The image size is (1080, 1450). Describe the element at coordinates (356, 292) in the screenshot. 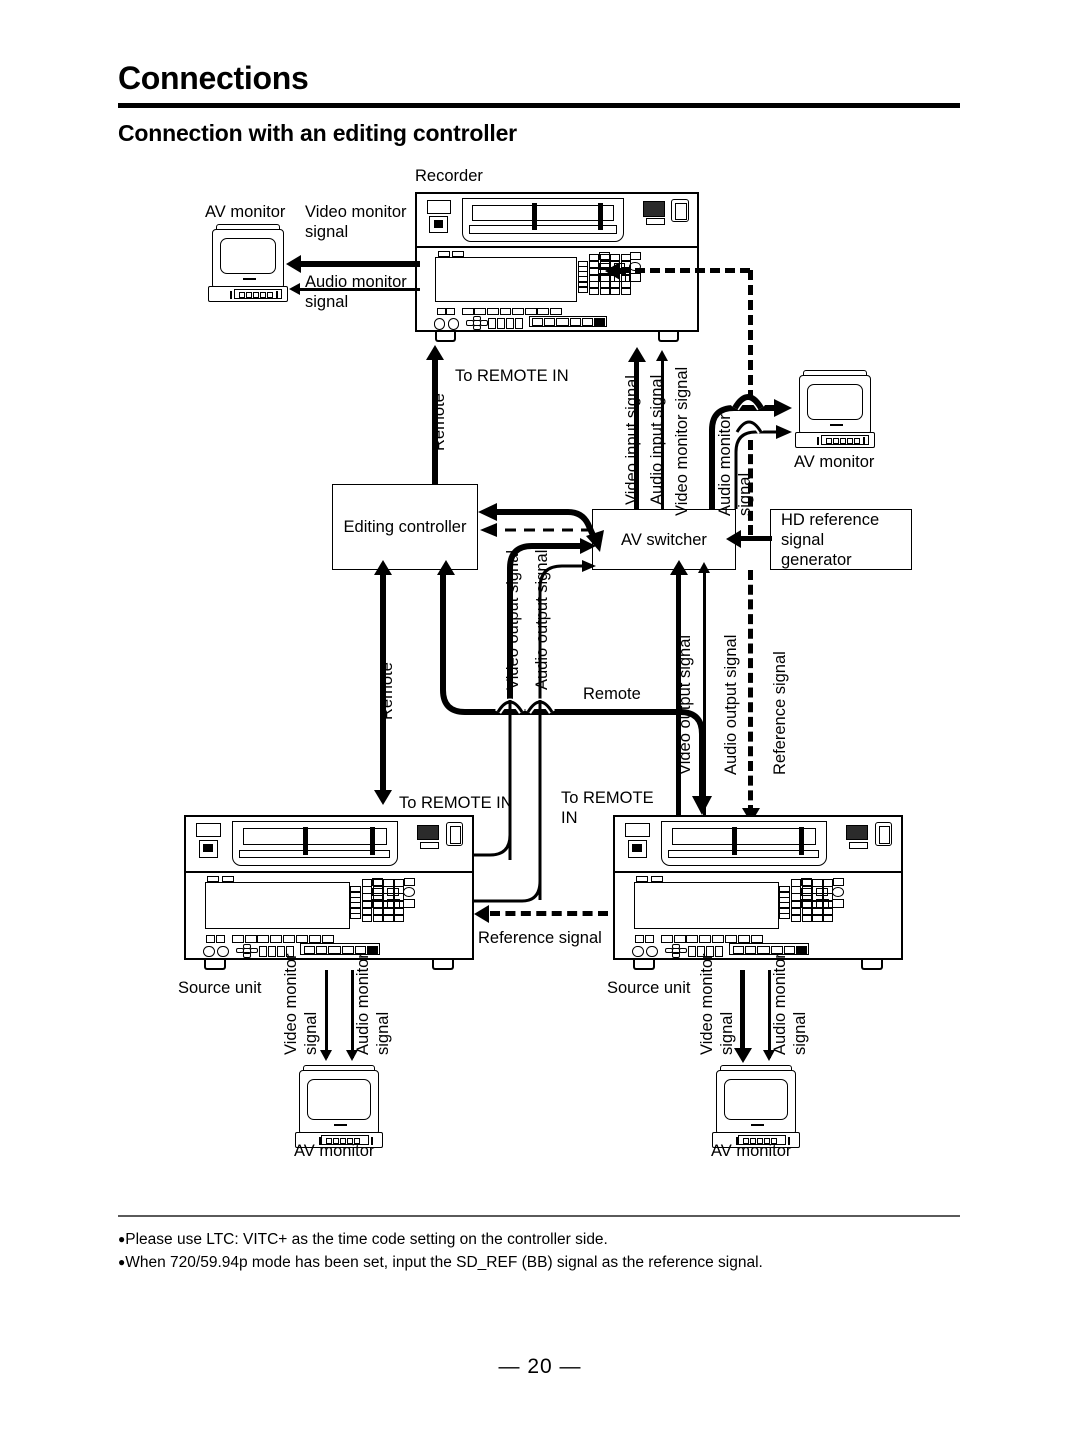

I see `audio-monitor-signal-top-label: Audio monitor signal` at that location.